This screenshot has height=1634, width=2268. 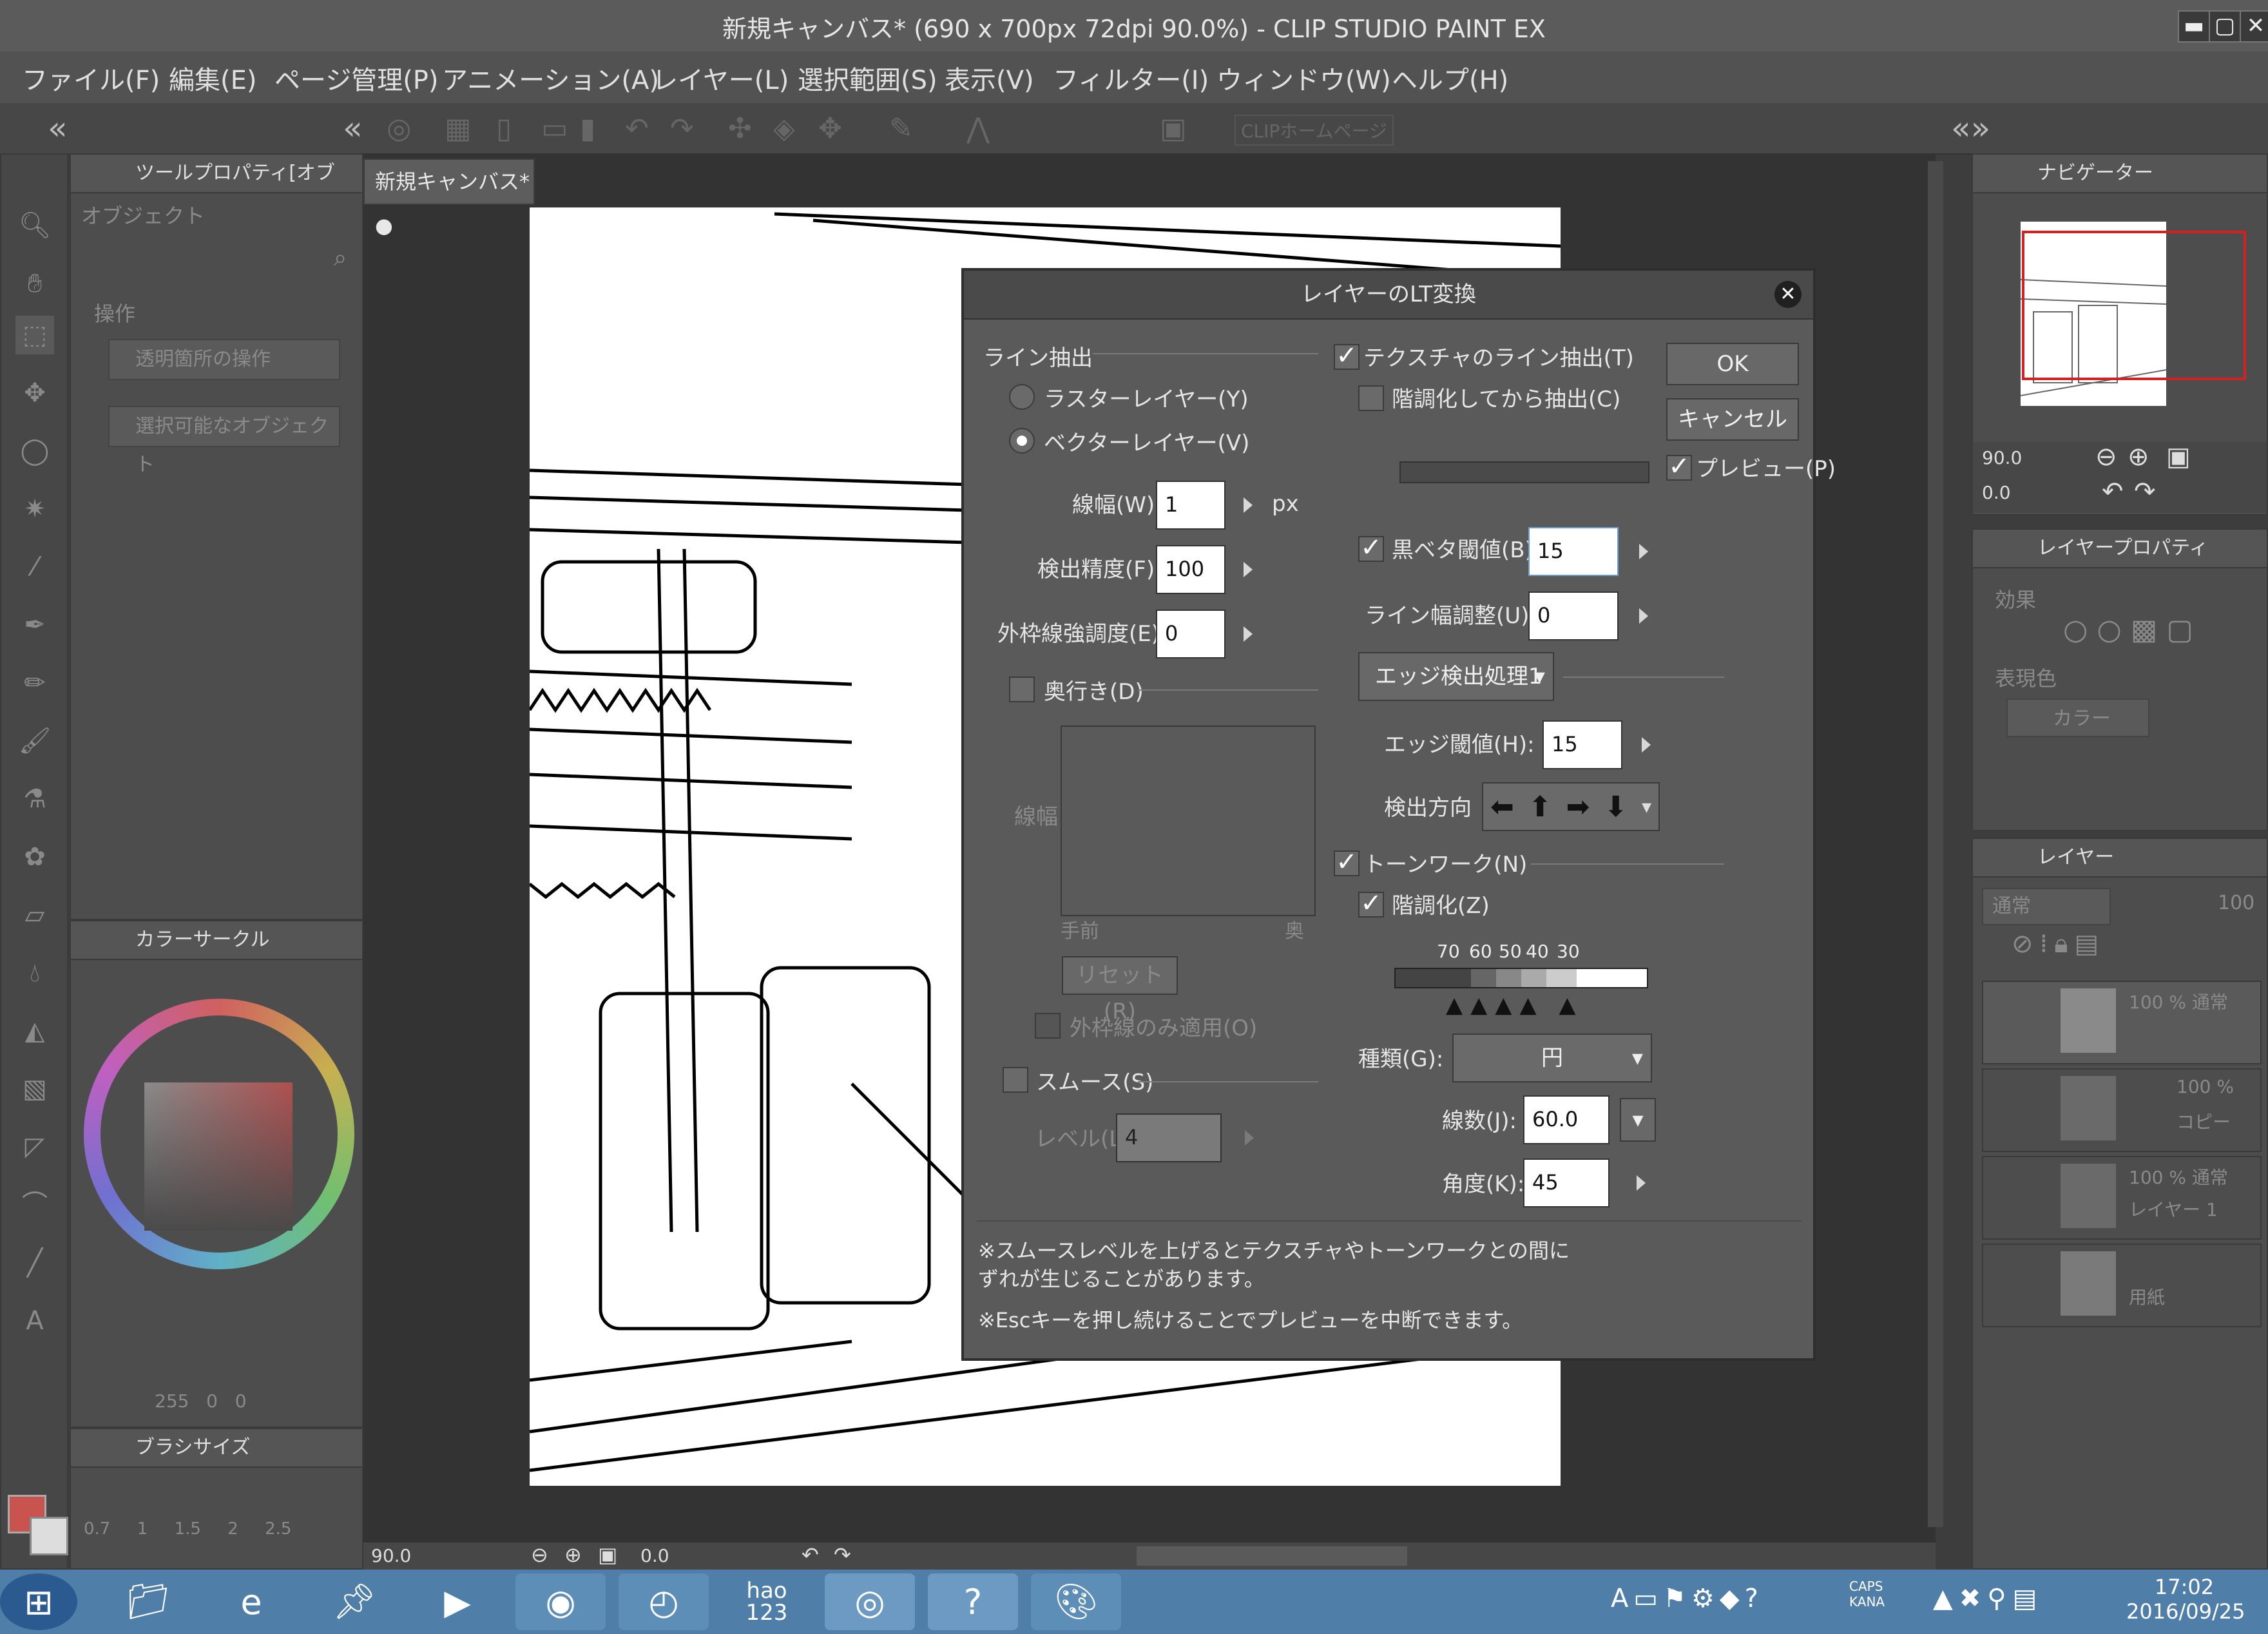 What do you see at coordinates (232, 1529) in the screenshot?
I see `brush-size-item: 2` at bounding box center [232, 1529].